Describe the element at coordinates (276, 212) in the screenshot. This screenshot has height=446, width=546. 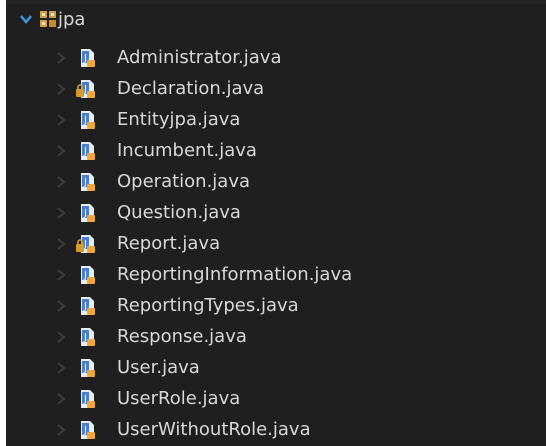
I see `tree-row-file: J Question.java` at that location.